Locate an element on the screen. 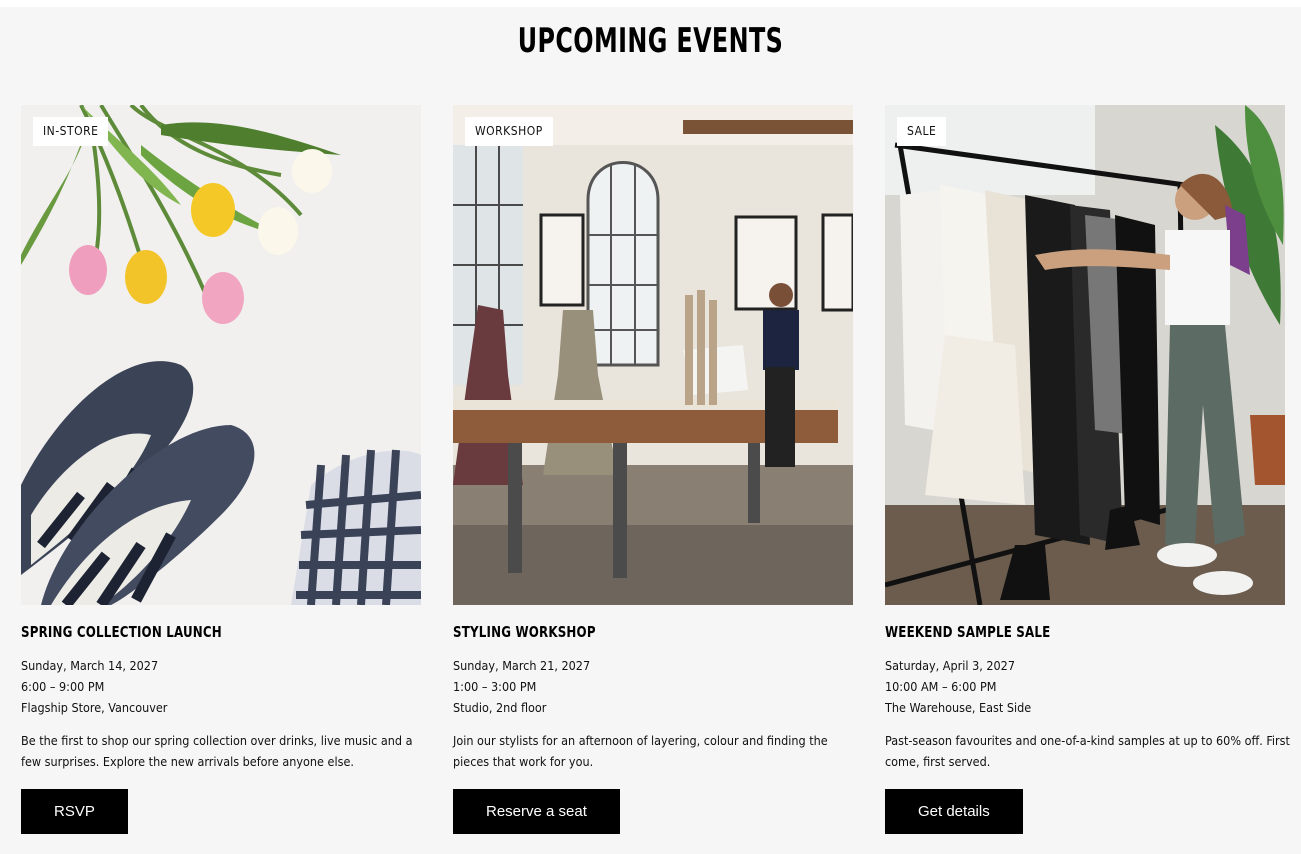  rsvp-button: RSVP is located at coordinates (74, 811).